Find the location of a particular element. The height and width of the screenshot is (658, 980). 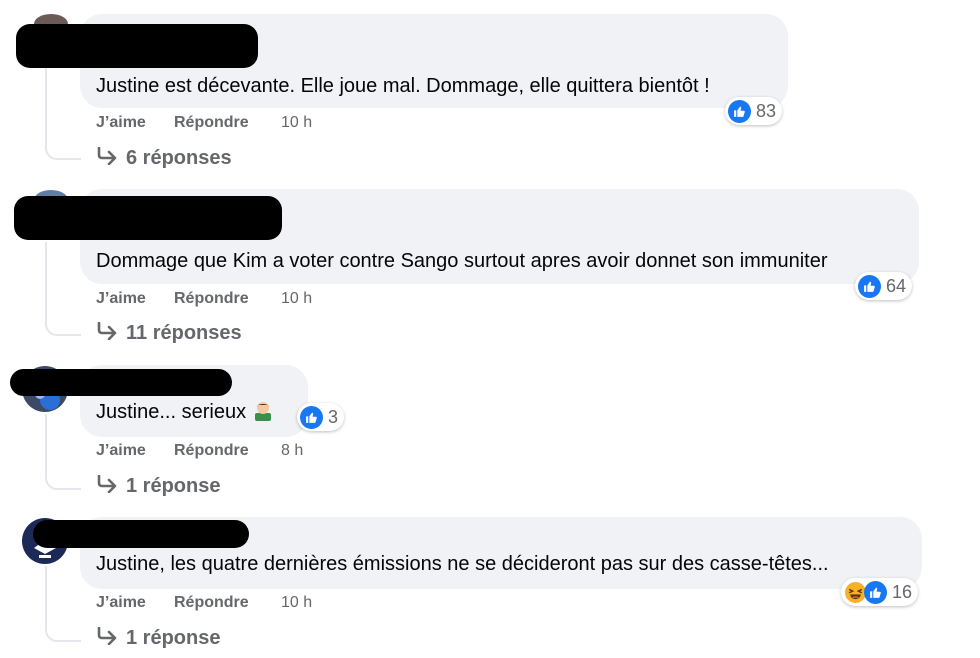

view-replies-link: 6 réponses is located at coordinates (164, 158).